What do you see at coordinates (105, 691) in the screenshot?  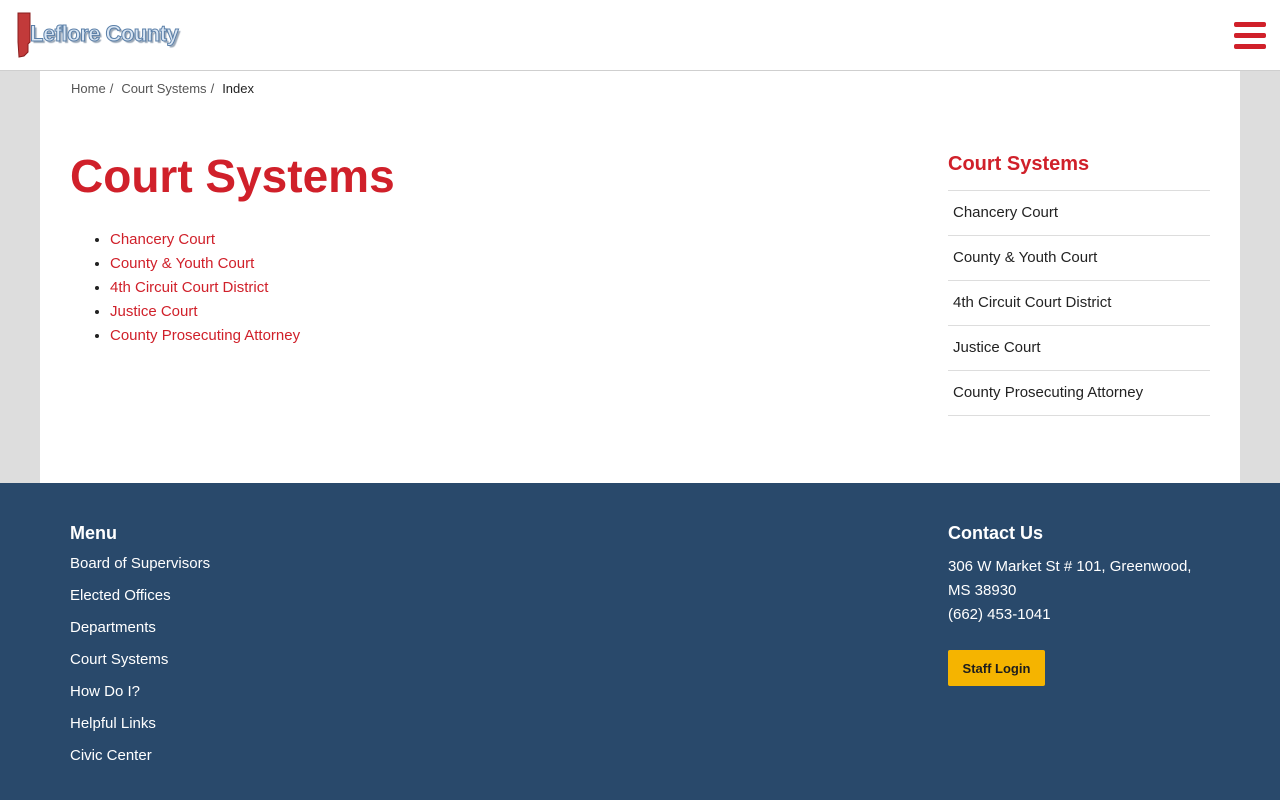 I see `footer-link-how-do-i: How Do I?` at bounding box center [105, 691].